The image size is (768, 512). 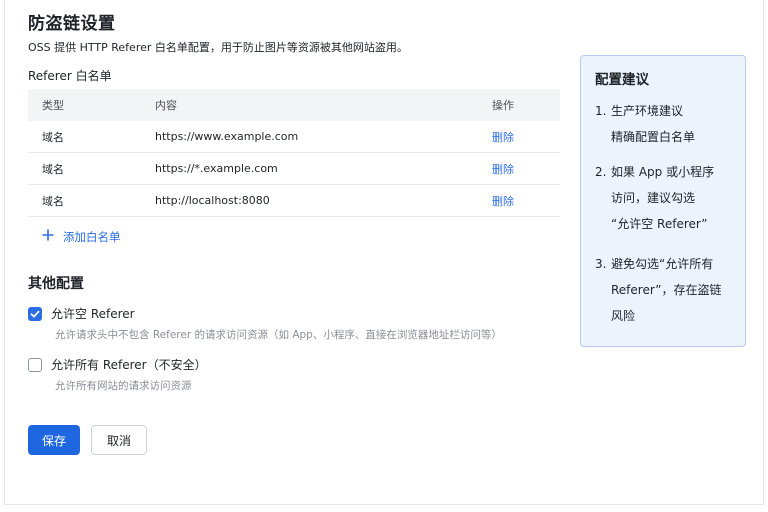 I want to click on column-header-type: 类型, so click(x=53, y=105).